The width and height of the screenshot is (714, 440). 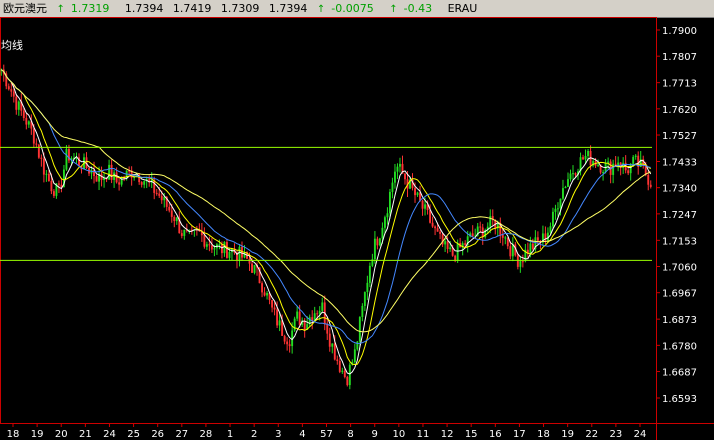 I want to click on y-tick-label: 1.7433, so click(x=679, y=162).